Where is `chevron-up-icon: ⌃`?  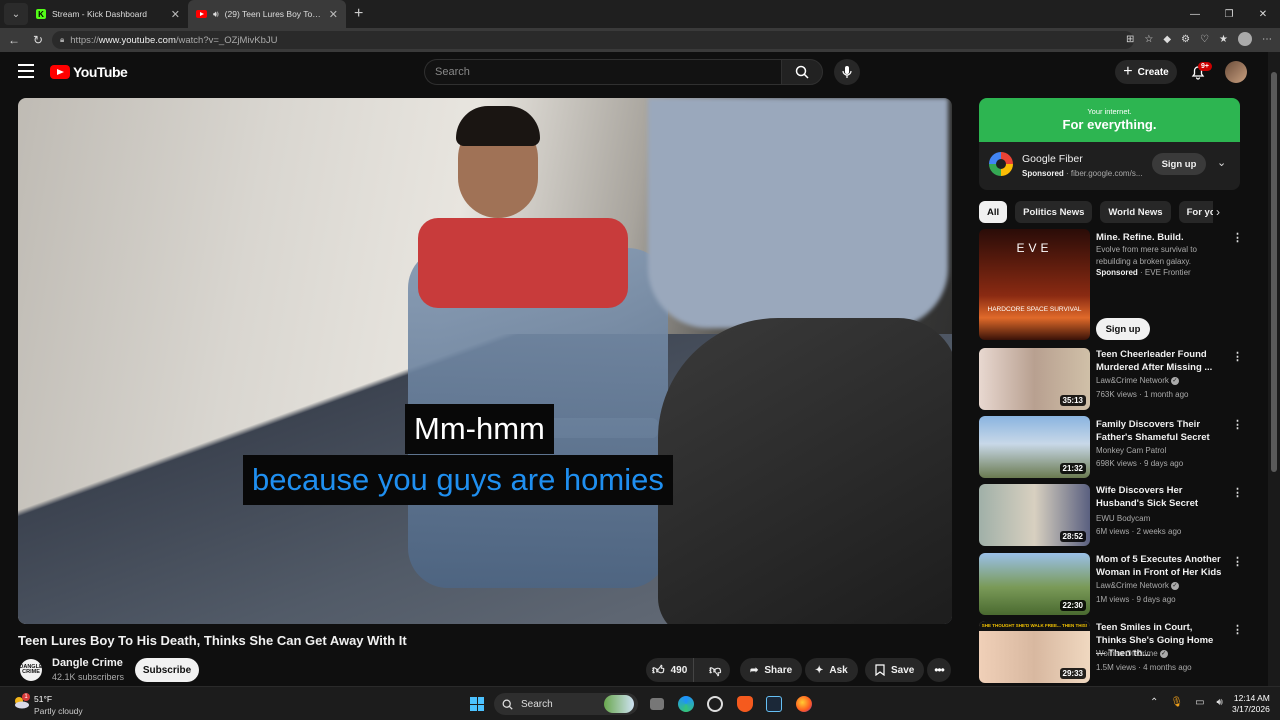
chevron-up-icon: ⌃ is located at coordinates (1154, 702).